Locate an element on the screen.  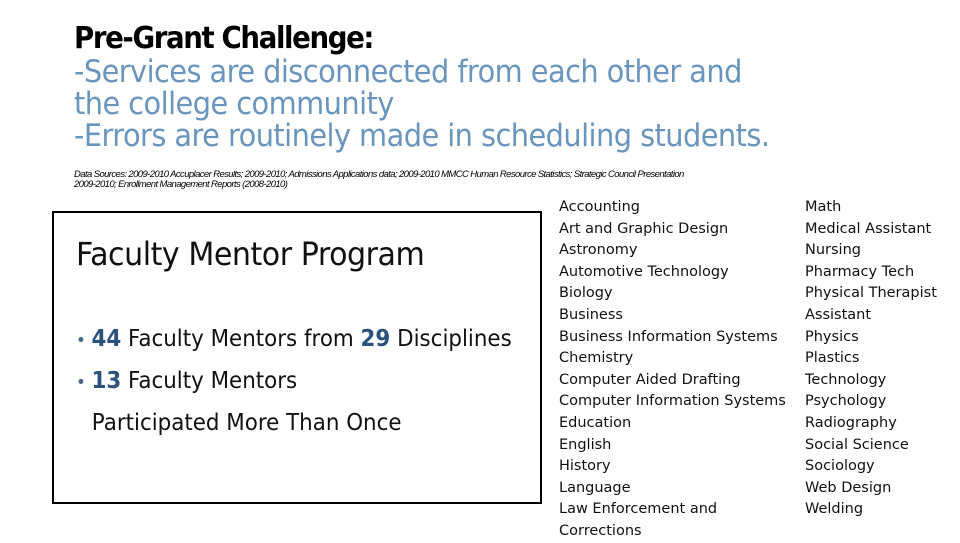
discipline-item: Web Design is located at coordinates (848, 487).